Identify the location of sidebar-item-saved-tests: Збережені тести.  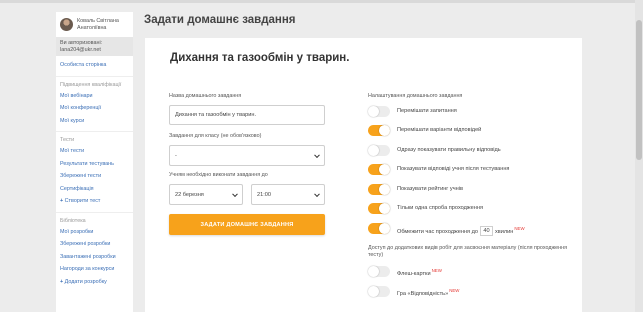
(94, 176).